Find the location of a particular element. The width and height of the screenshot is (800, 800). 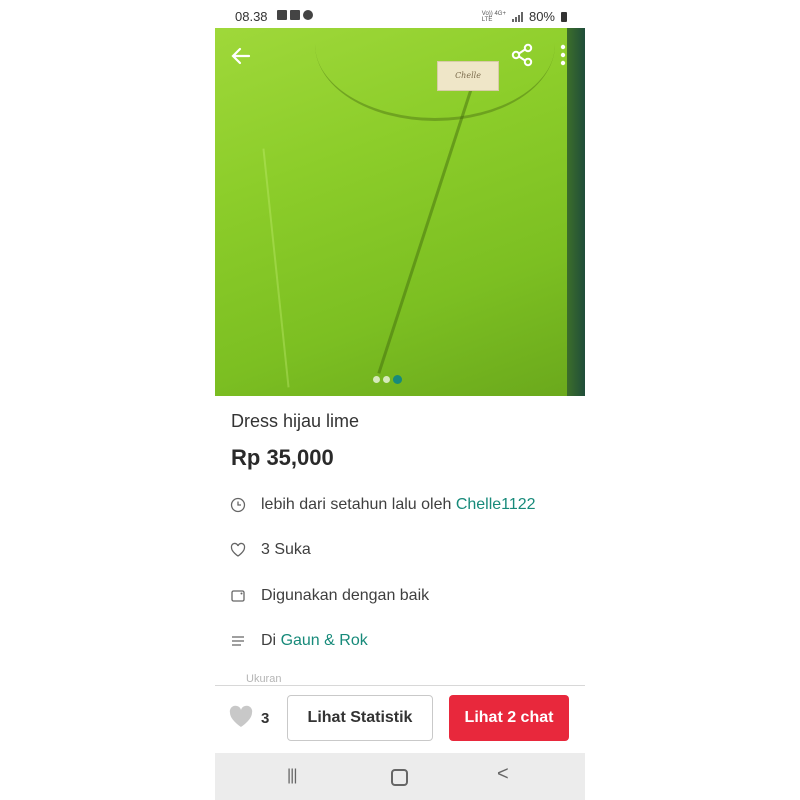

like-heart-icon is located at coordinates (241, 718).